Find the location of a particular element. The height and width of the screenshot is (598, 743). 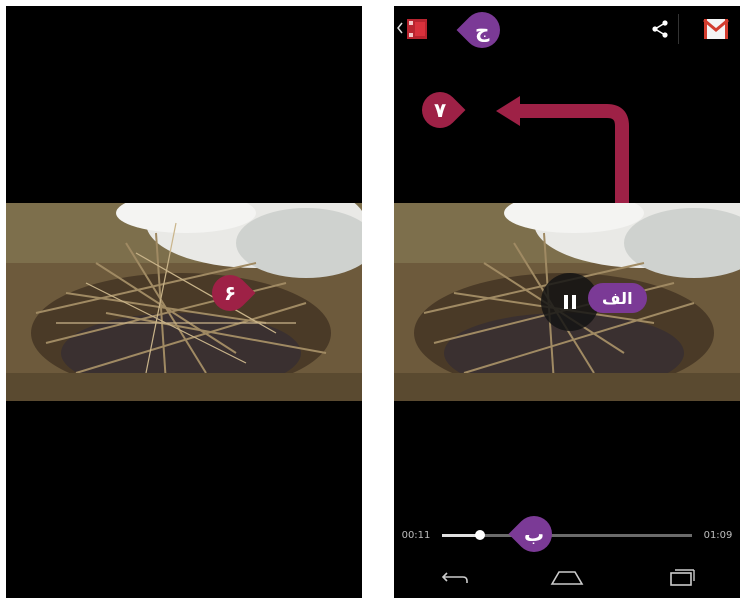

callout-be: ب is located at coordinates (534, 534).